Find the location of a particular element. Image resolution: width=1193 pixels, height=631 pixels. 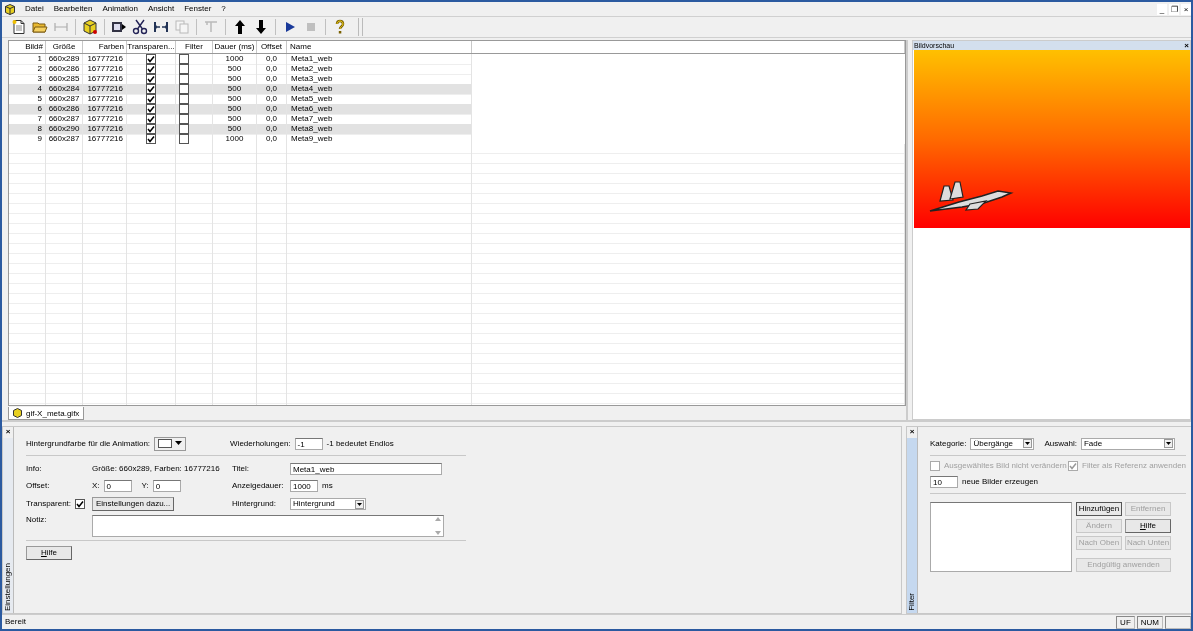

column-header: Dauer (ms) is located at coordinates (235, 47).